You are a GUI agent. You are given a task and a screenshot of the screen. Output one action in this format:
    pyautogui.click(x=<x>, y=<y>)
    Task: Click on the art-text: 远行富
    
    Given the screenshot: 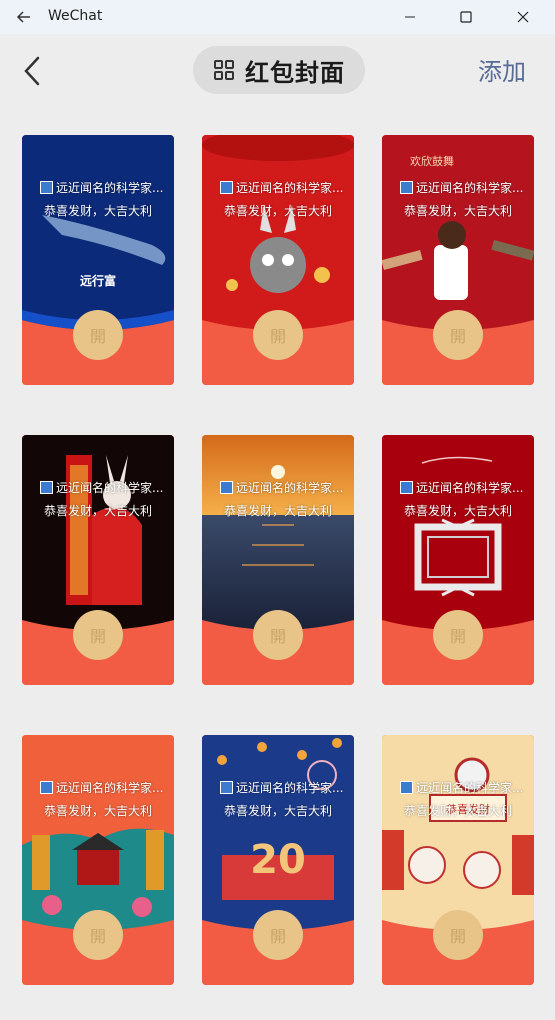 What is the action you would take?
    pyautogui.click(x=98, y=280)
    